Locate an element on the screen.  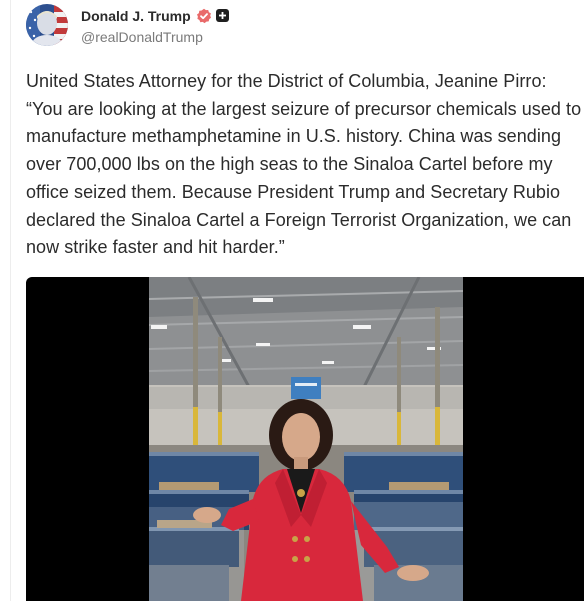
author-identity: Donald J. Trump @realDonaldTrump is located at coordinates (155, 25).